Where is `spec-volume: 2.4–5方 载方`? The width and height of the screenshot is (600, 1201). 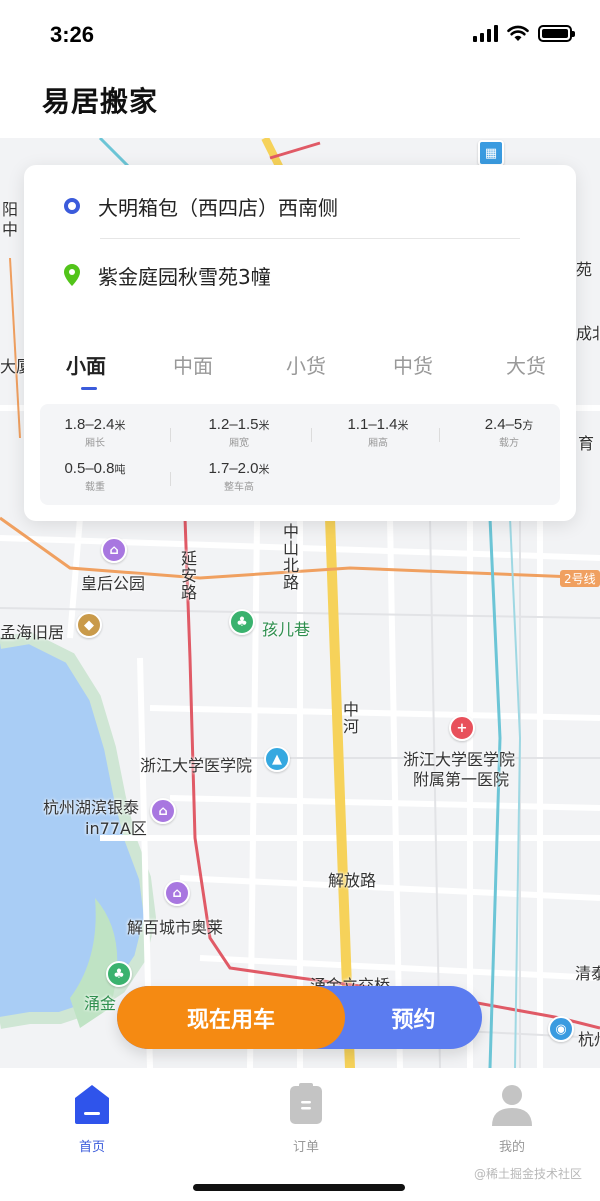
spec-volume: 2.4–5方 载方 is located at coordinates (509, 432).